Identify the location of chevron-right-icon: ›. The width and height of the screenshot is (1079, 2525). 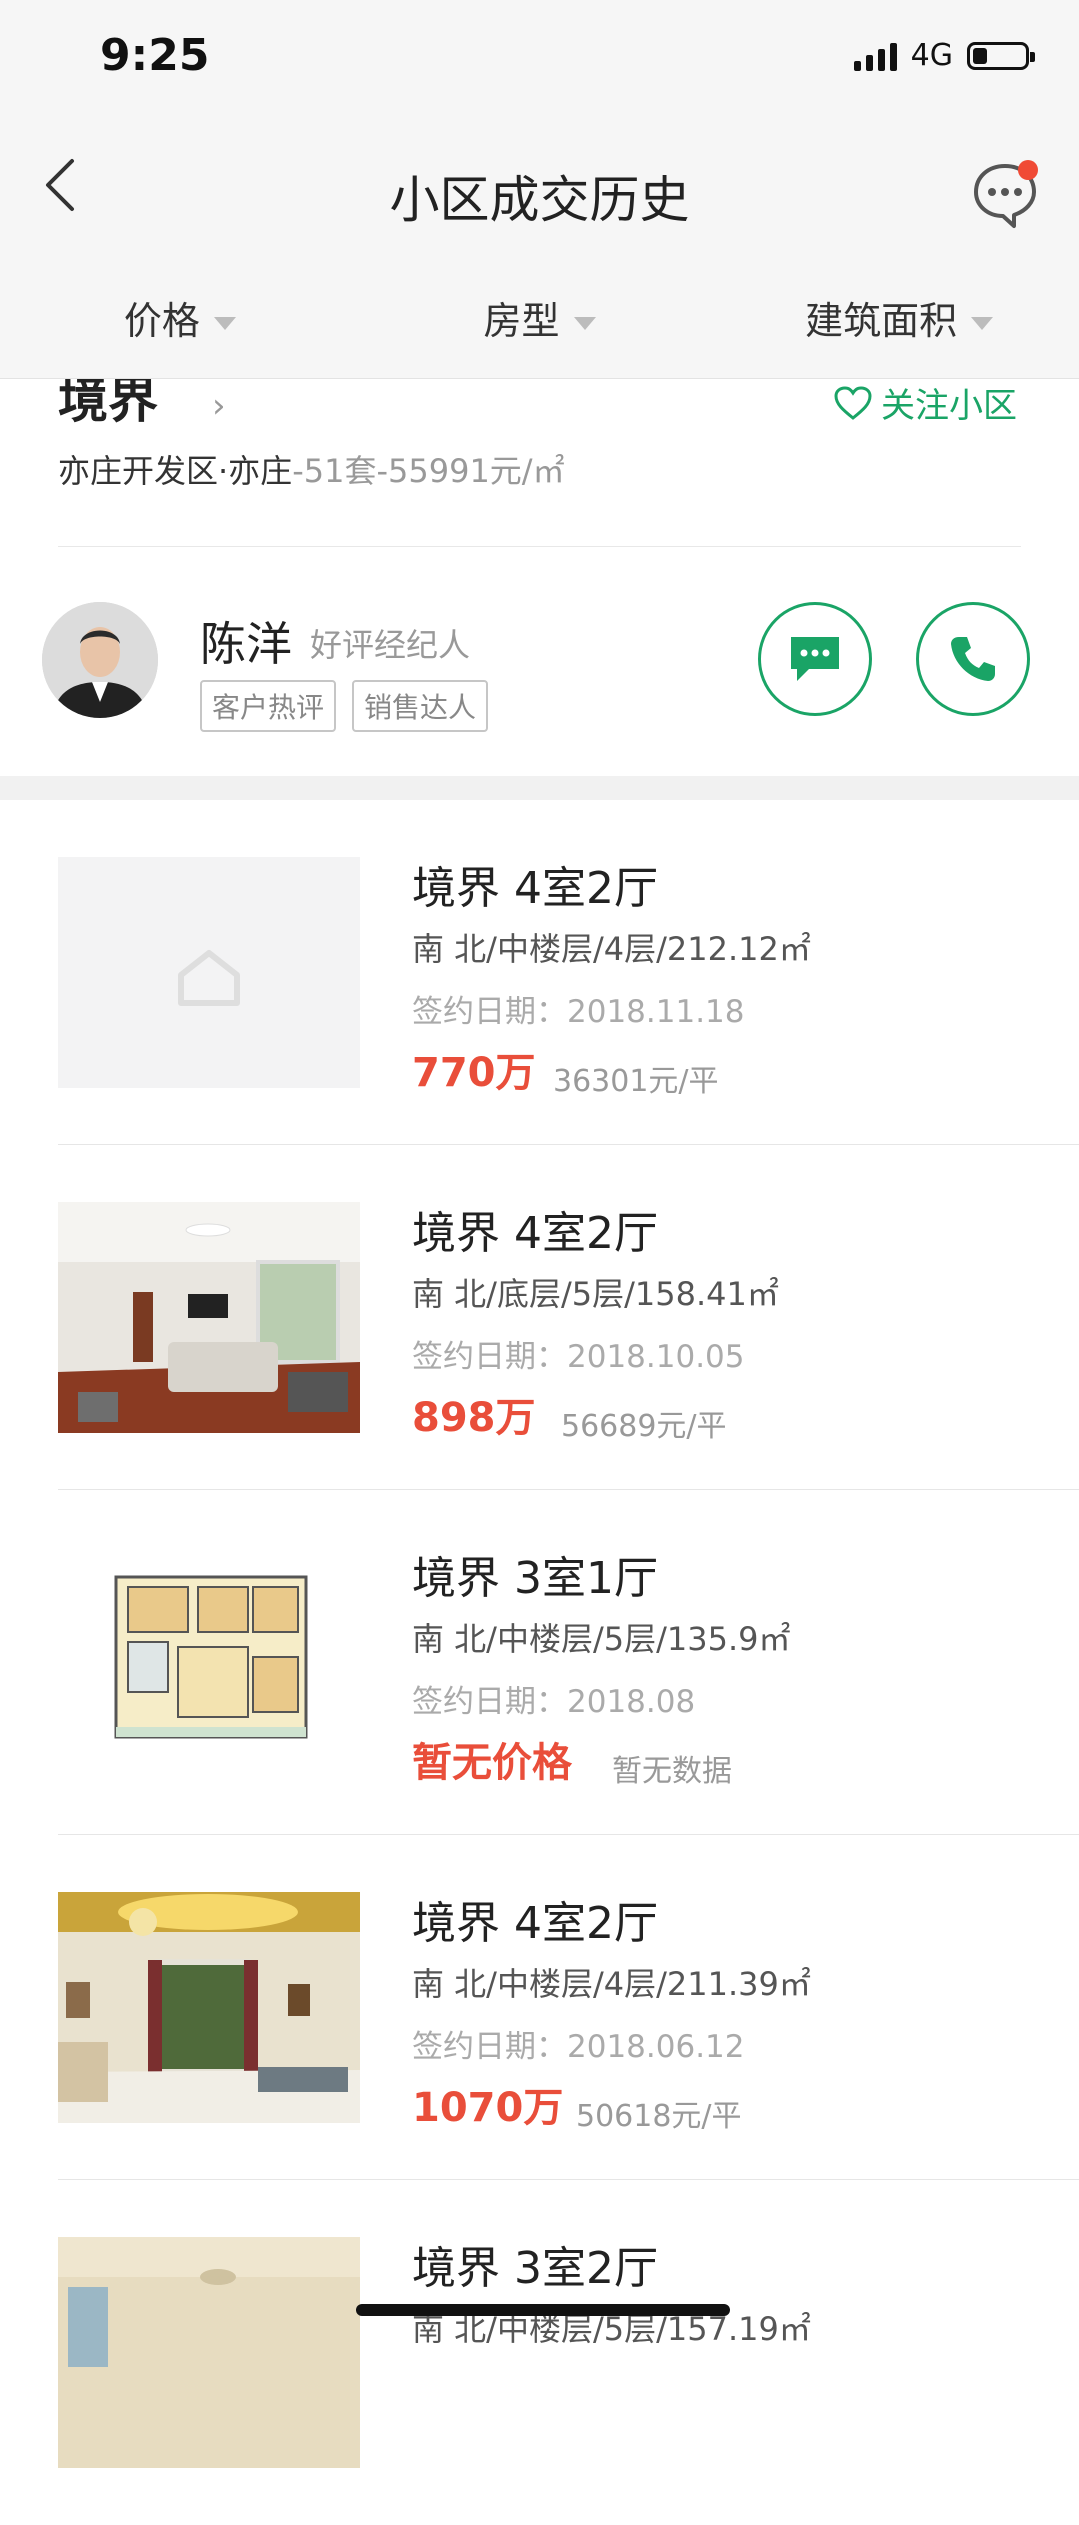
(219, 406).